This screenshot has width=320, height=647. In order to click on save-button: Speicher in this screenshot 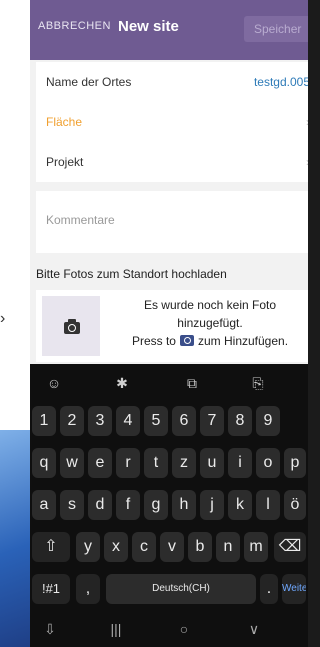, I will do `click(276, 29)`.